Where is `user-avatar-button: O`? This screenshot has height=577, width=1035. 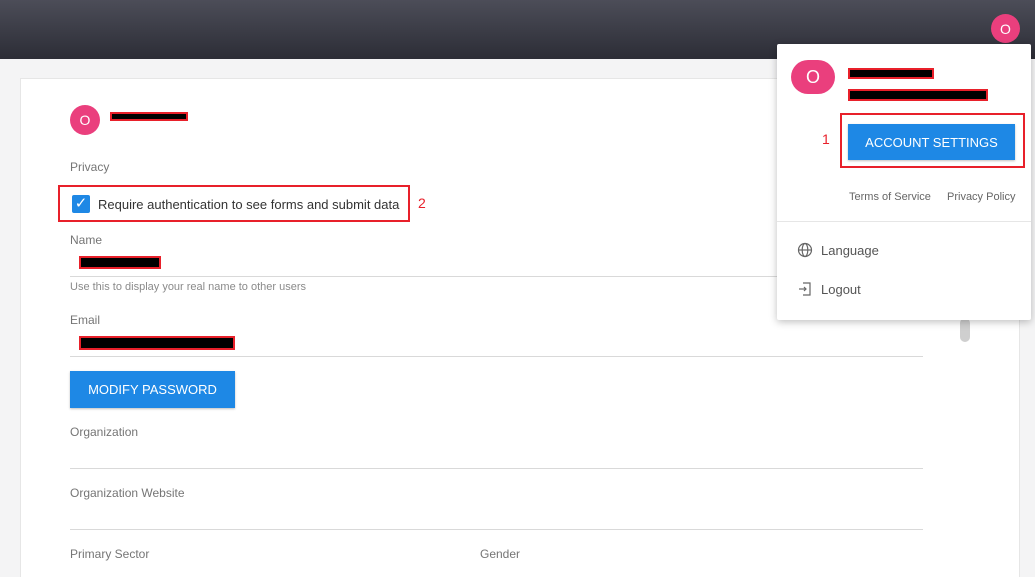
user-avatar-button: O is located at coordinates (1005, 28).